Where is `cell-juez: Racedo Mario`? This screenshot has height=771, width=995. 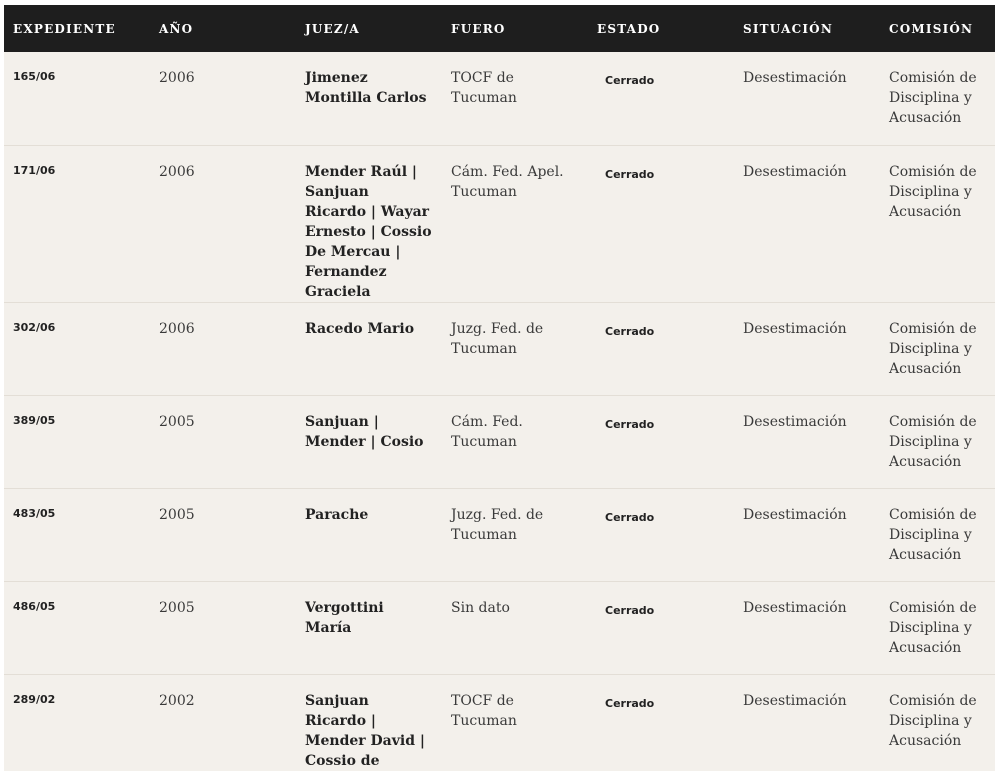 cell-juez: Racedo Mario is located at coordinates (360, 328).